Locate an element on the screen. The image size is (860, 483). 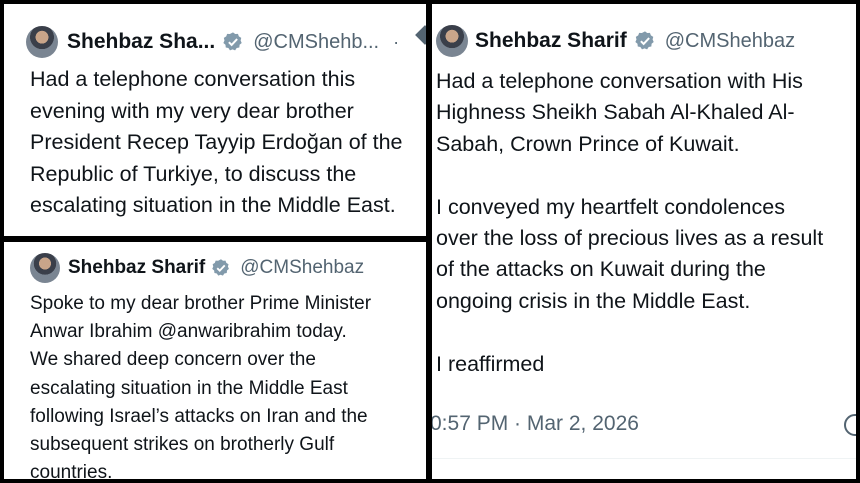
grok-icon is located at coordinates (420, 35).